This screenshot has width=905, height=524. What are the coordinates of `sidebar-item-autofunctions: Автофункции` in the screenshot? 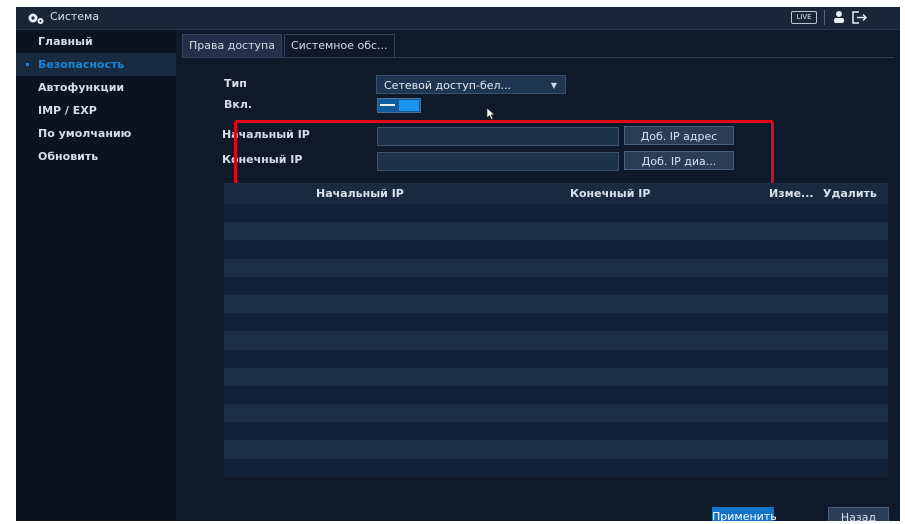 It's located at (96, 87).